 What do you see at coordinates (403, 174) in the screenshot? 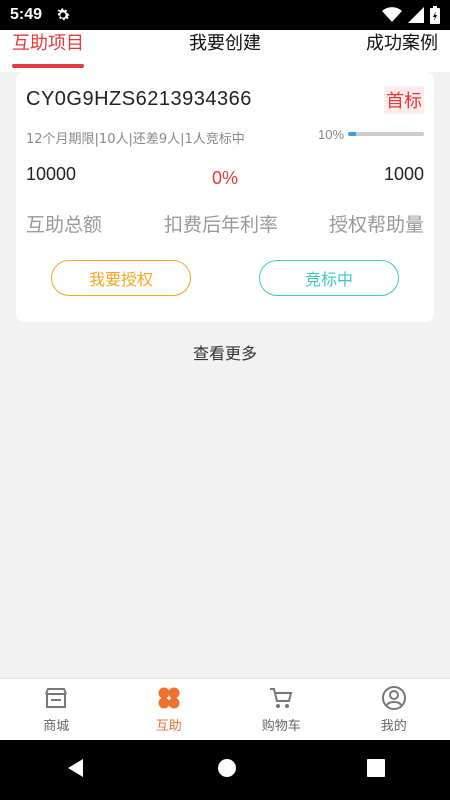
I see `auth-amount-value: 1000` at bounding box center [403, 174].